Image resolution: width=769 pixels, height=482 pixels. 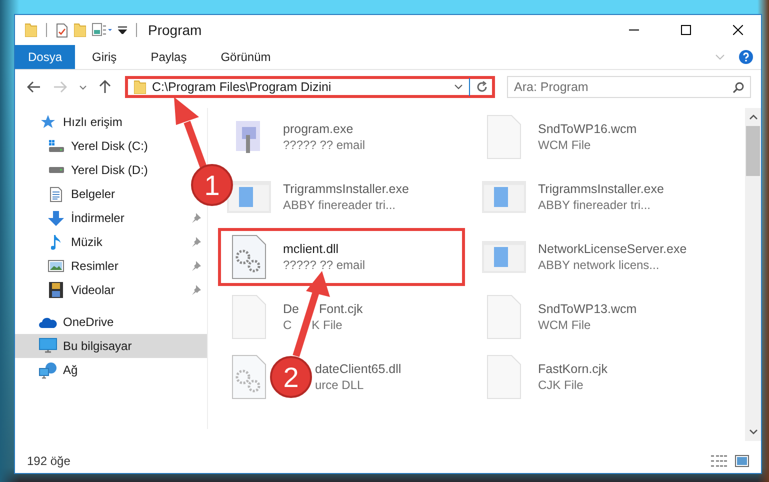 I want to click on file-type: C, so click(x=287, y=325).